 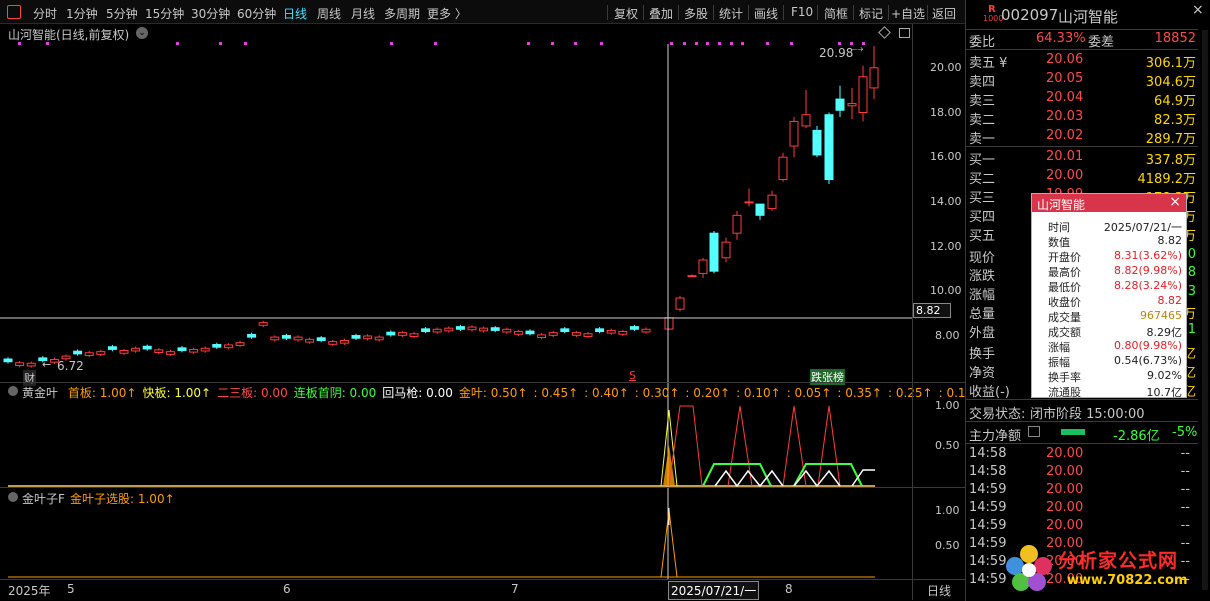 What do you see at coordinates (982, 373) in the screenshot?
I see `stat-label: 净资` at bounding box center [982, 373].